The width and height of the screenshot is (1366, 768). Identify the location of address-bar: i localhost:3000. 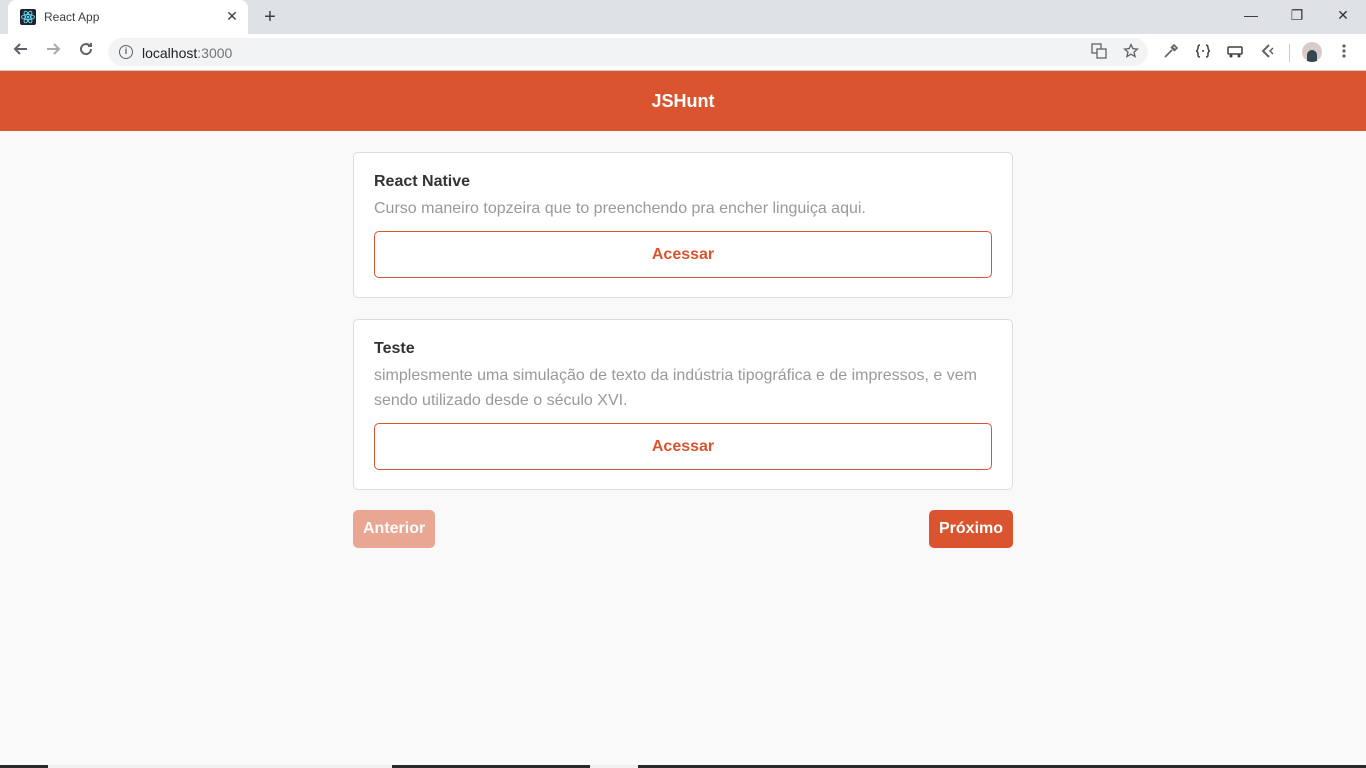
(628, 52).